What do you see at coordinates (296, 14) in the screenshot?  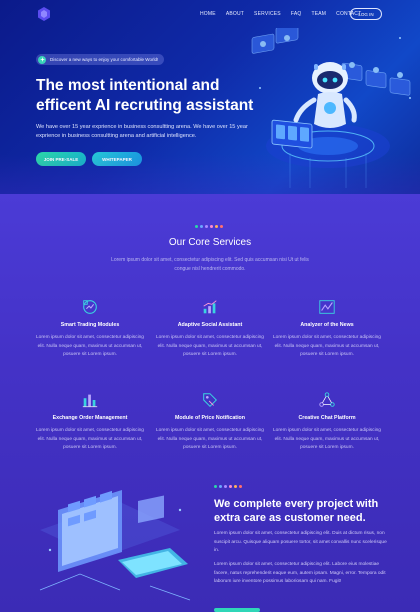 I see `nav-faq: FAQ` at bounding box center [296, 14].